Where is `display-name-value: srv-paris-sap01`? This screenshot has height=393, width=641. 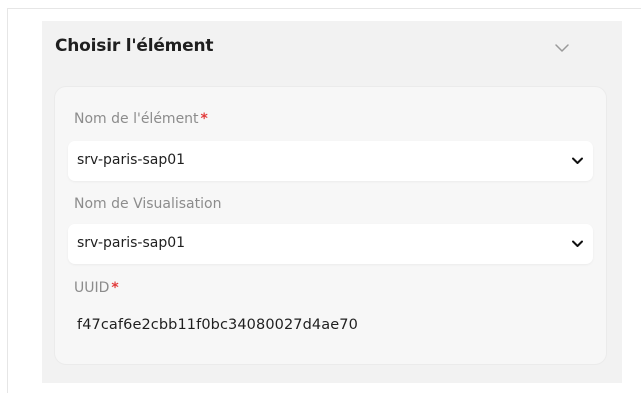
display-name-value: srv-paris-sap01 is located at coordinates (131, 243).